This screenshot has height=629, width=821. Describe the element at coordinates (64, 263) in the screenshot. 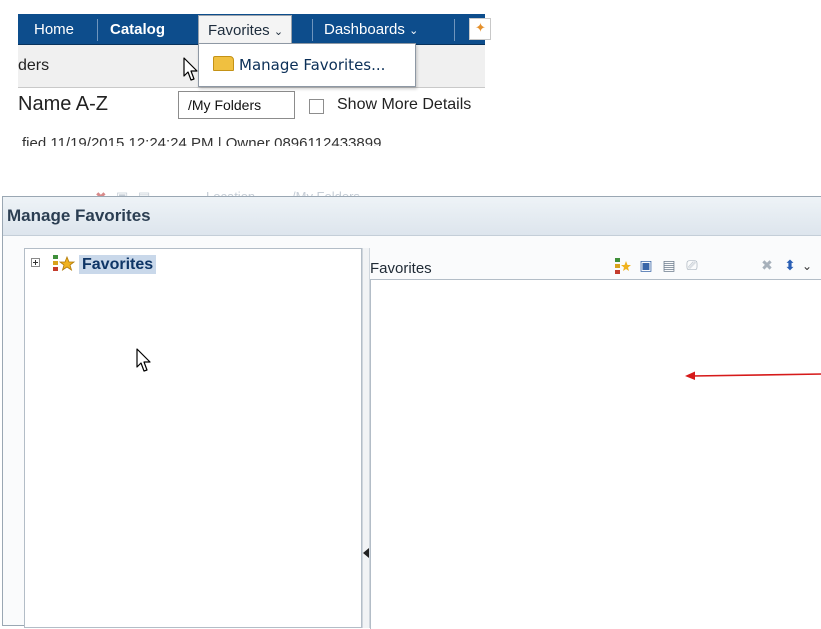

I see `favorites-folder-icon` at that location.